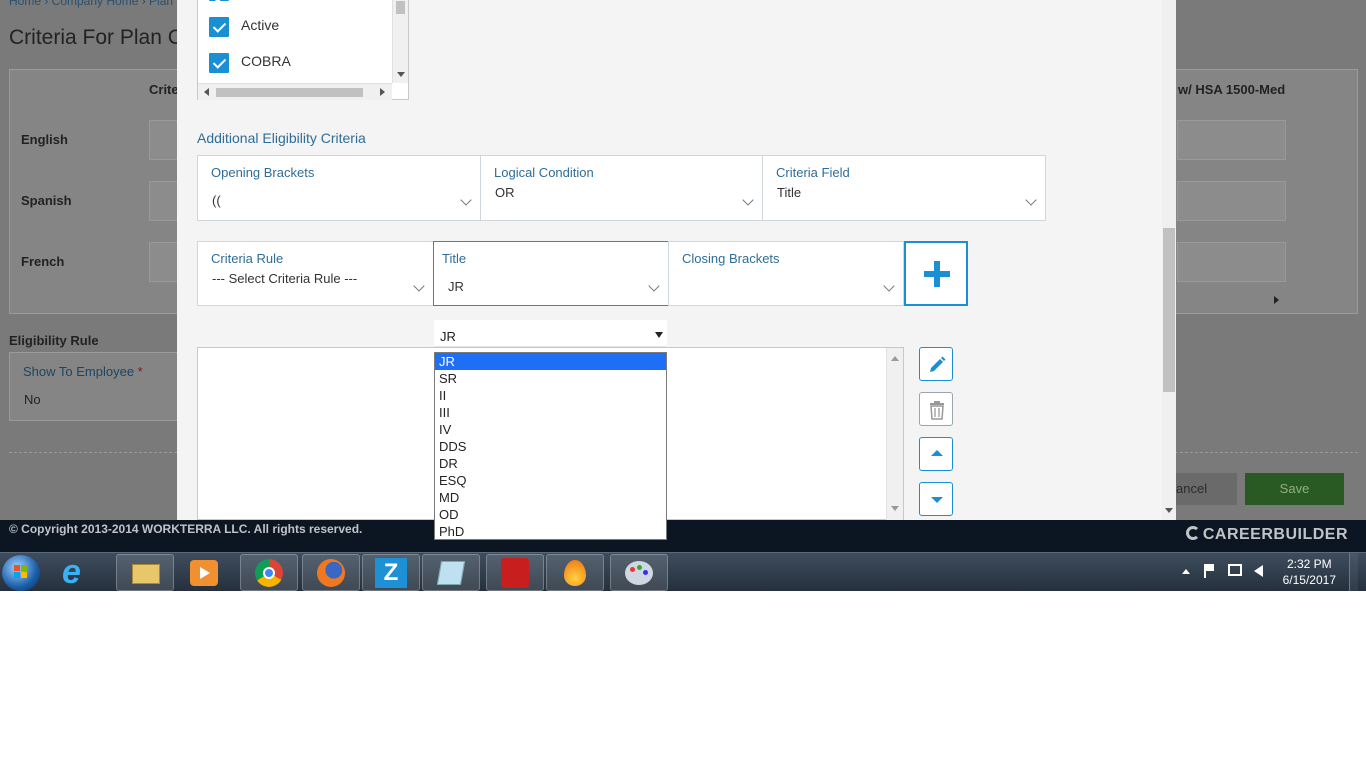 This screenshot has width=1366, height=768. I want to click on caret-up-icon, so click(937, 453).